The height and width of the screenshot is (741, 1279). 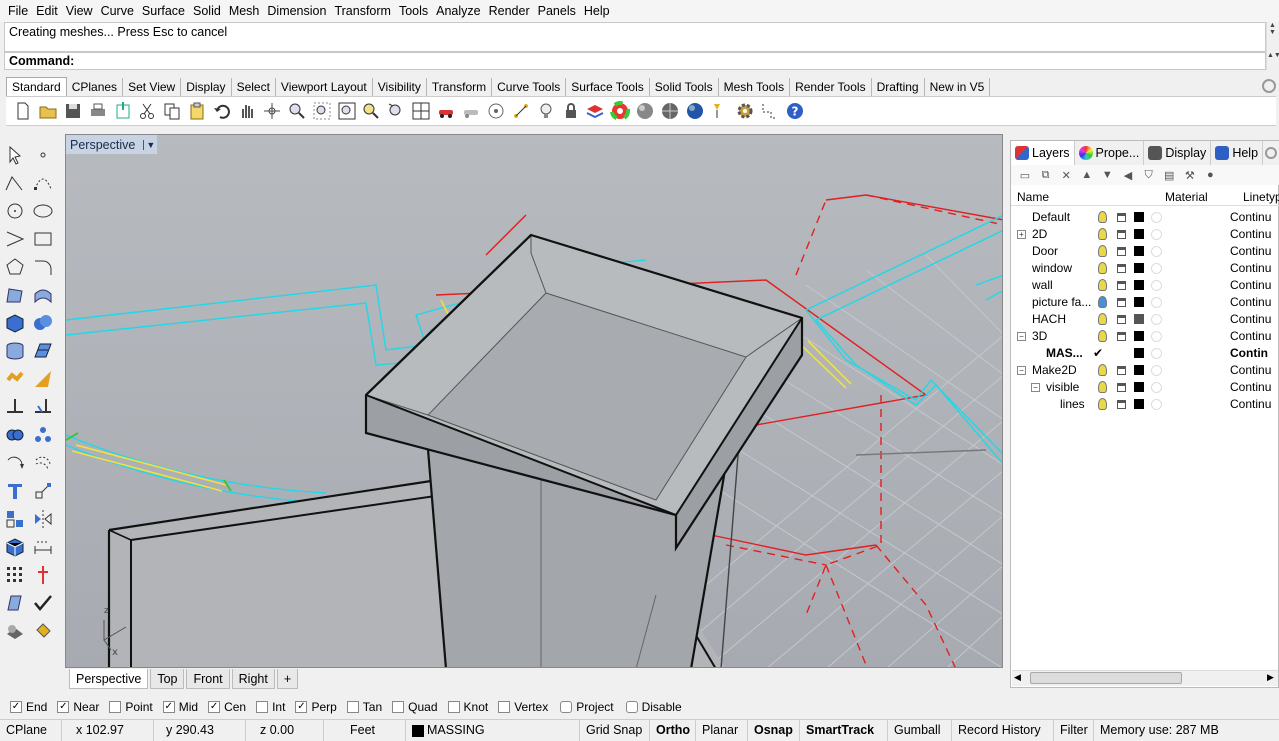 What do you see at coordinates (15, 239) in the screenshot?
I see `arc-icon` at bounding box center [15, 239].